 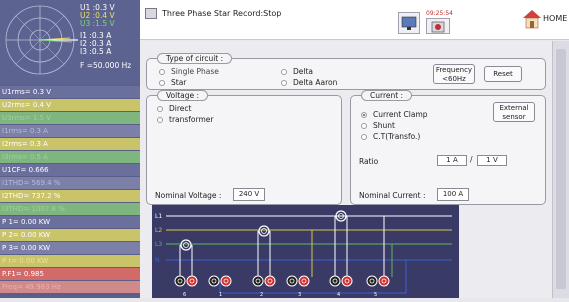 What do you see at coordinates (261, 295) in the screenshot?
I see `terminal-label-2: 2` at bounding box center [261, 295].